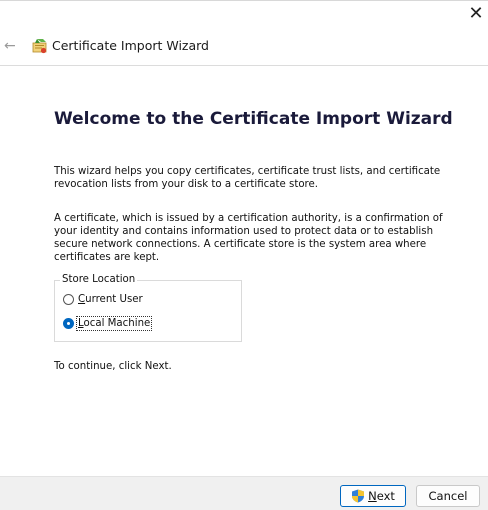 The image size is (488, 510). I want to click on radio-local-machine: Local Machine, so click(108, 323).